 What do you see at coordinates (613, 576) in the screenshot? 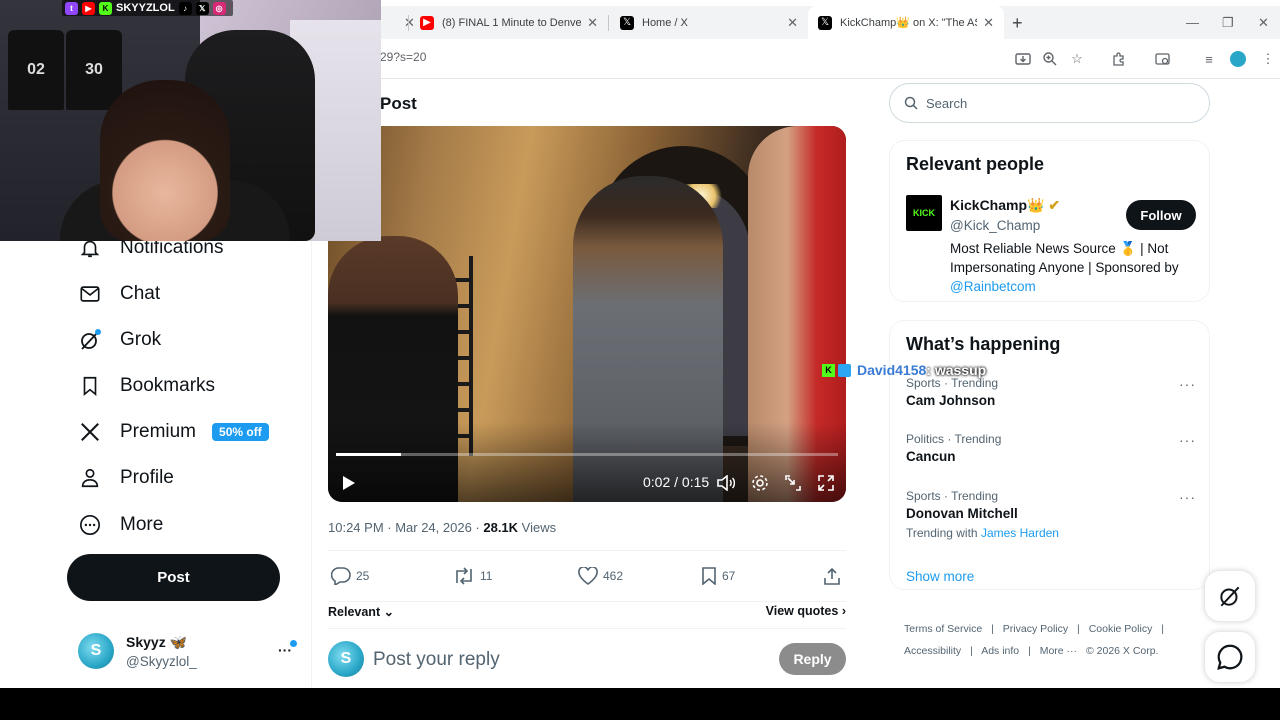
I see `like-count: 462` at bounding box center [613, 576].